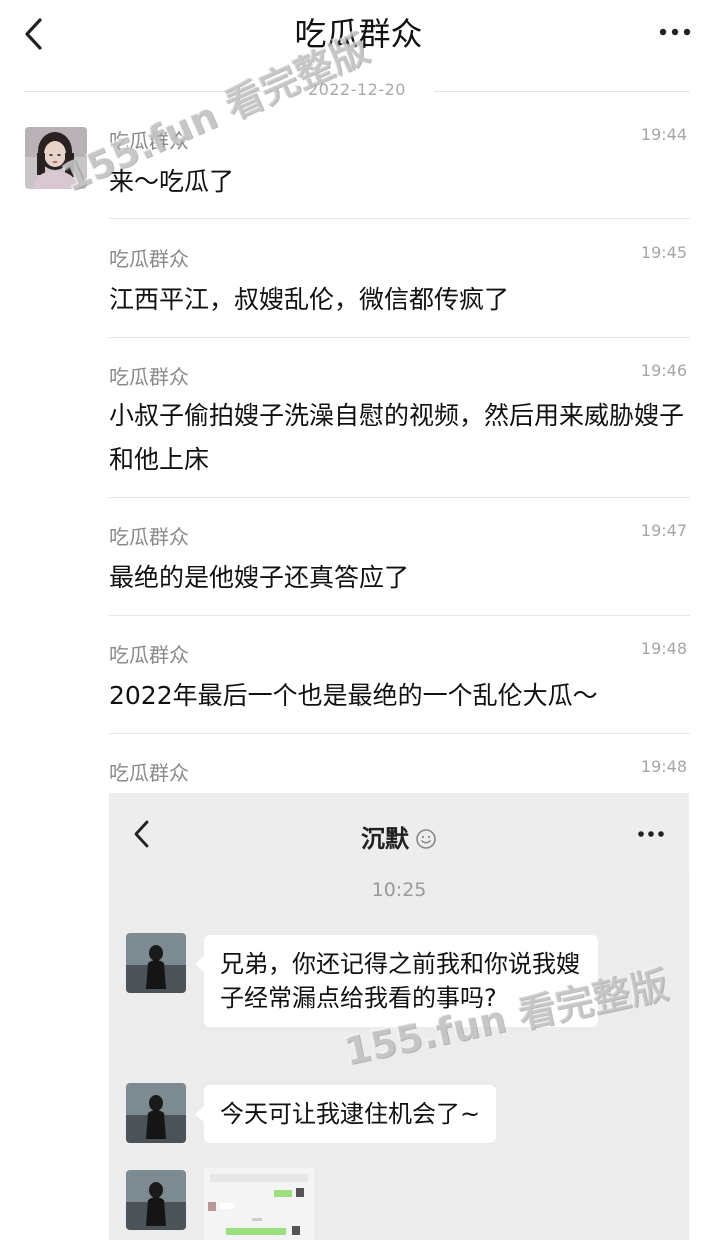 The width and height of the screenshot is (717, 1240). I want to click on message-time: 19:47, so click(663, 530).